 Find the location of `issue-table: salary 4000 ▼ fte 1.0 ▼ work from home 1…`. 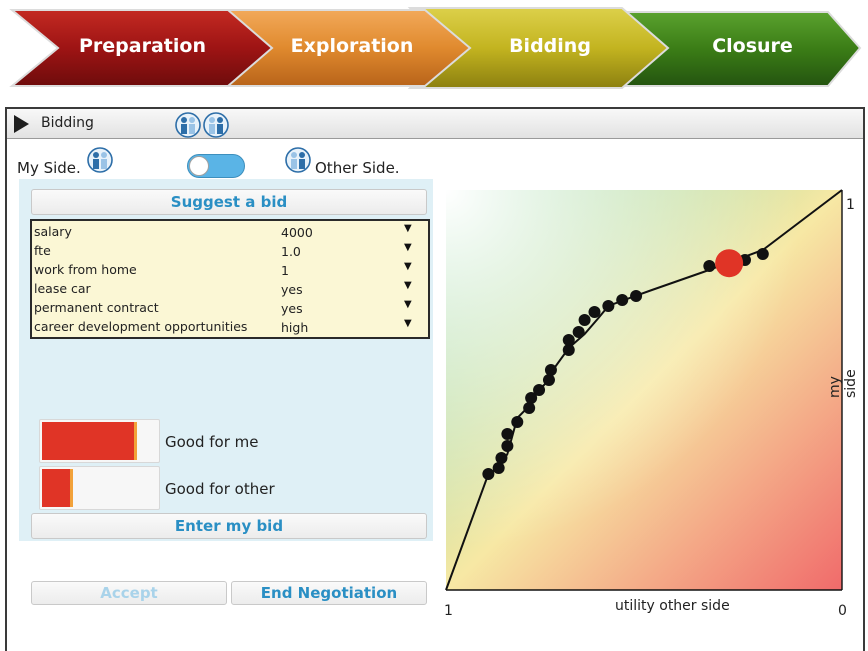

issue-table: salary 4000 ▼ fte 1.0 ▼ work from home 1… is located at coordinates (230, 279).